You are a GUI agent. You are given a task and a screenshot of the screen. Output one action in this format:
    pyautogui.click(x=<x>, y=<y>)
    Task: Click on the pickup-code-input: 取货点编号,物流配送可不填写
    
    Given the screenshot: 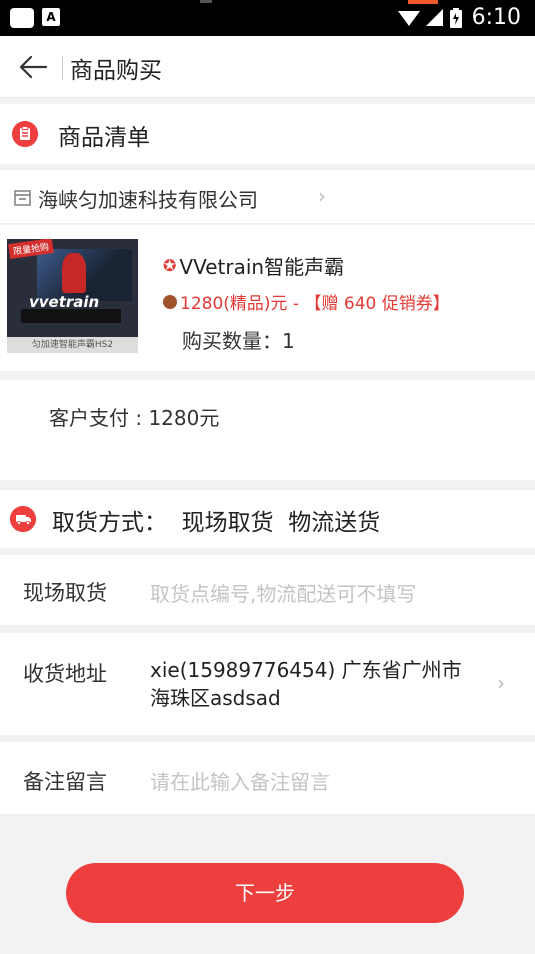 What is the action you would take?
    pyautogui.click(x=283, y=592)
    